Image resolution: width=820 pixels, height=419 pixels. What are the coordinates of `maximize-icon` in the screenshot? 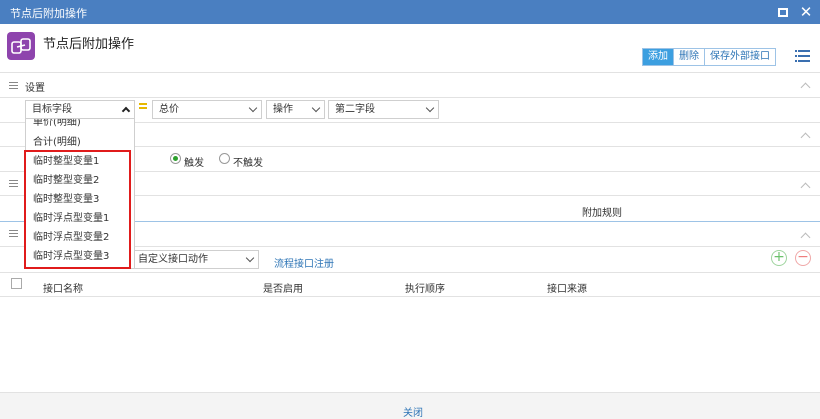 It's located at (783, 12).